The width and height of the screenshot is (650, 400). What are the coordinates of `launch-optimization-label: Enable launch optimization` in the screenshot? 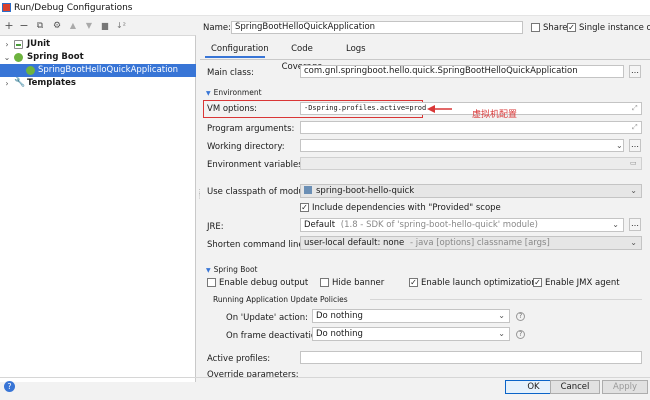 It's located at (479, 283).